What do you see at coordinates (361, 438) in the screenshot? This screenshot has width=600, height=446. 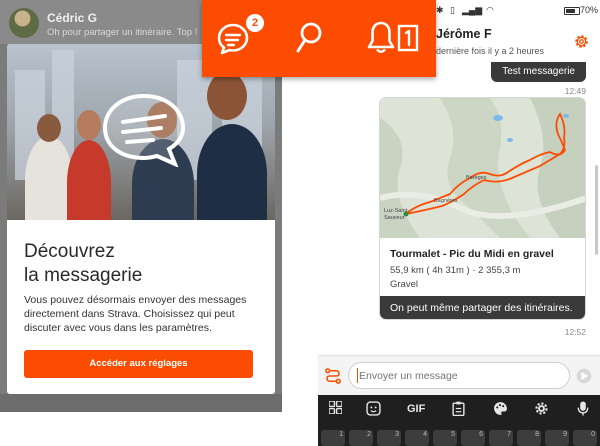 I see `keyboard-key: 2` at bounding box center [361, 438].